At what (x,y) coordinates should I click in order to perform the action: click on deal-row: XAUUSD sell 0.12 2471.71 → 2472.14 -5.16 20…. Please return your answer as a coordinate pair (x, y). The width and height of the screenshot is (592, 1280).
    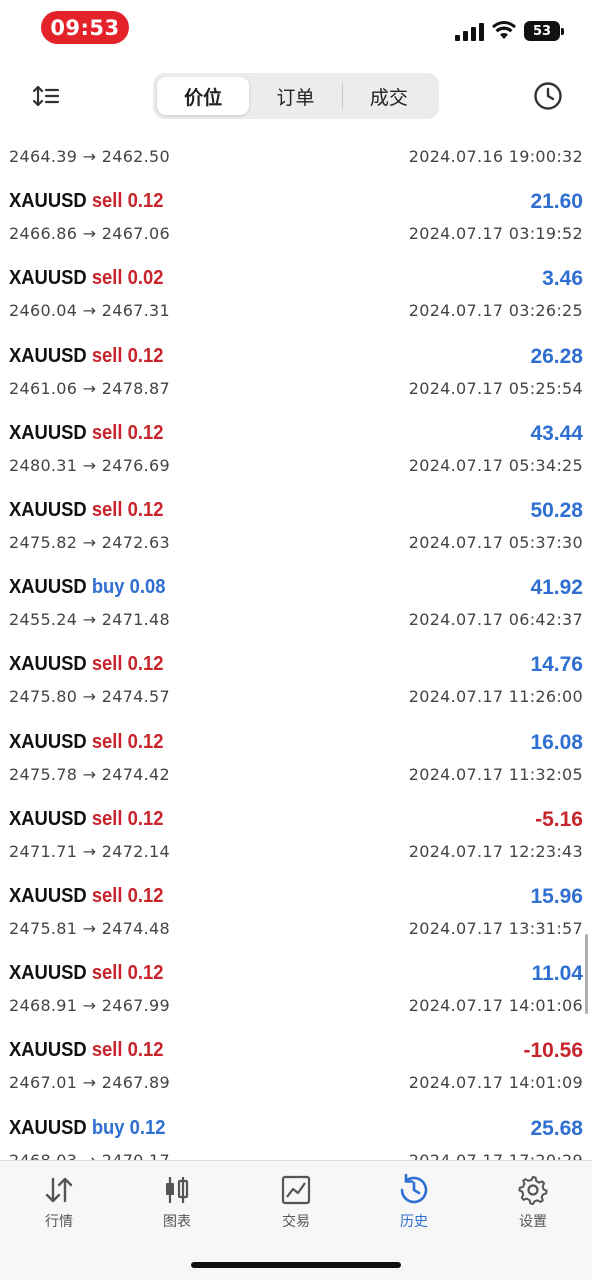
    Looking at the image, I should click on (296, 838).